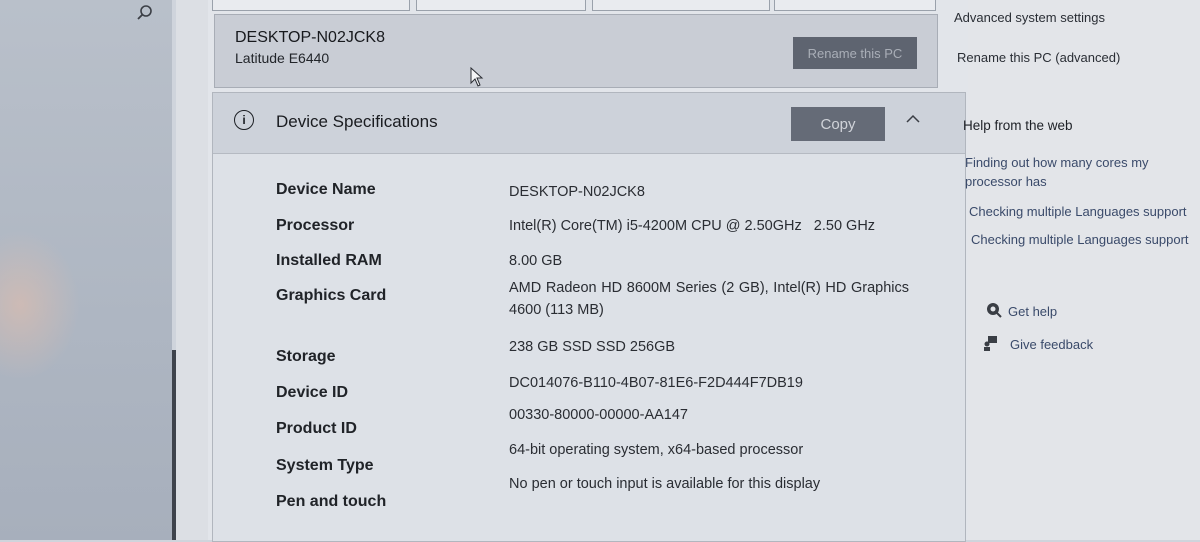 The height and width of the screenshot is (542, 1200). I want to click on rename-pc-advanced-link: Rename this PC (advanced), so click(1038, 57).